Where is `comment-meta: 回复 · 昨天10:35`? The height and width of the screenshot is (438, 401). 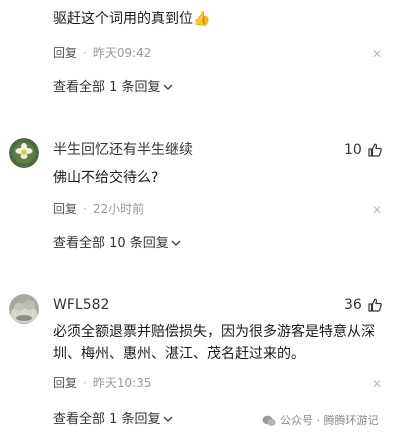
comment-meta: 回复 · 昨天10:35 is located at coordinates (102, 383).